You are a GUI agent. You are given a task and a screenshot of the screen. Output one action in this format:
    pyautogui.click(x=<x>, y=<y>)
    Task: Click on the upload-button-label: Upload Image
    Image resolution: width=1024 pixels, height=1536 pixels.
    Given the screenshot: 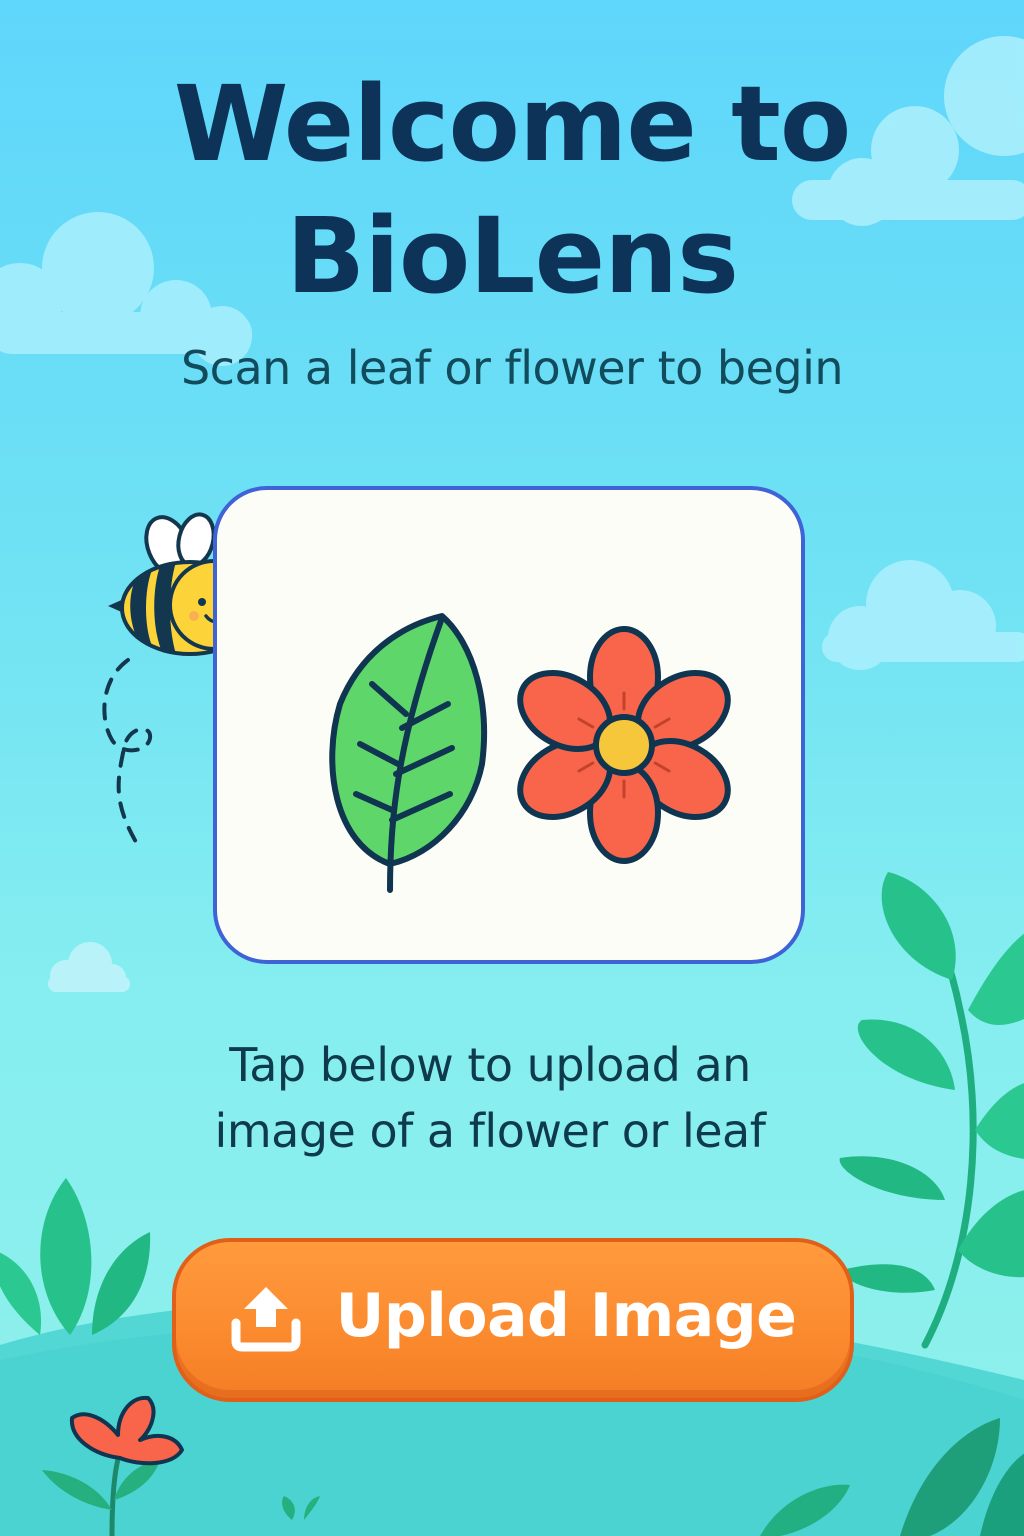 What is the action you would take?
    pyautogui.click(x=566, y=1316)
    